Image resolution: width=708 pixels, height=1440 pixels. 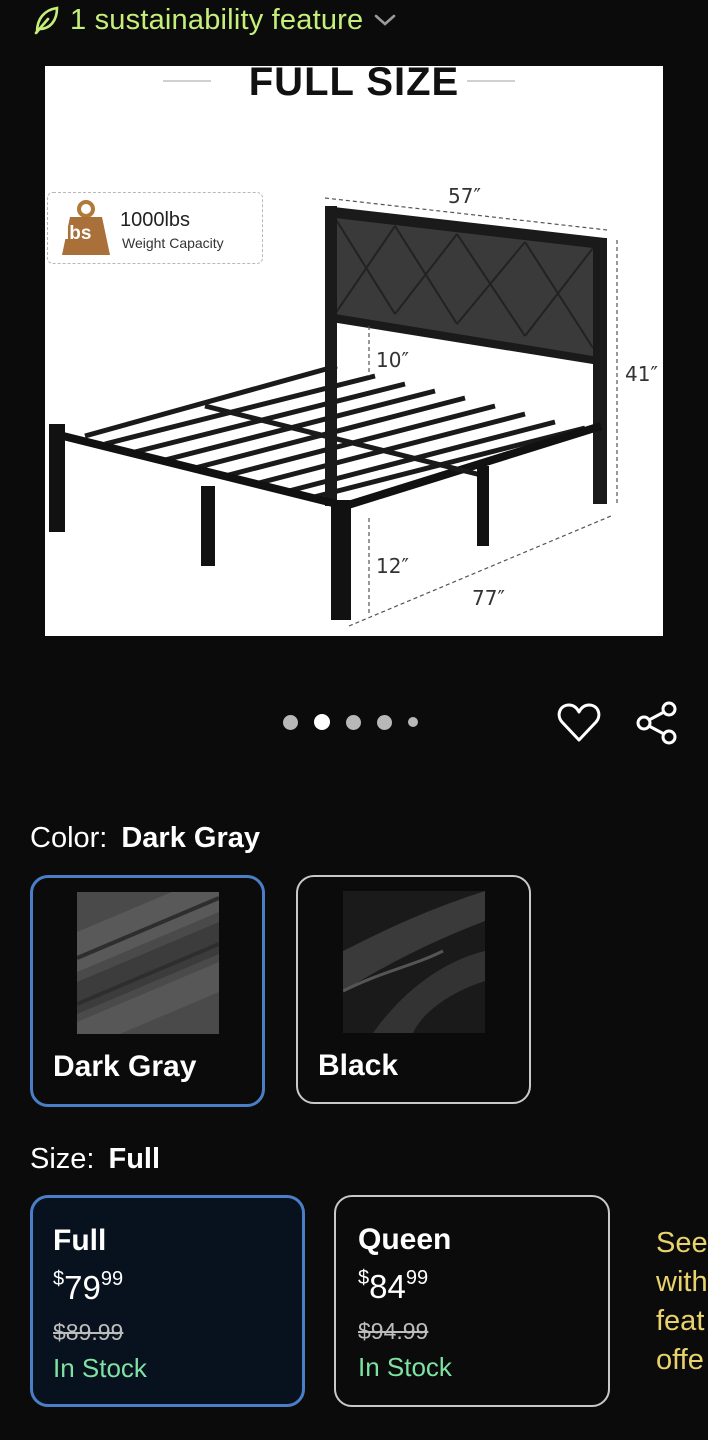 What do you see at coordinates (46, 20) in the screenshot?
I see `leaf-icon` at bounding box center [46, 20].